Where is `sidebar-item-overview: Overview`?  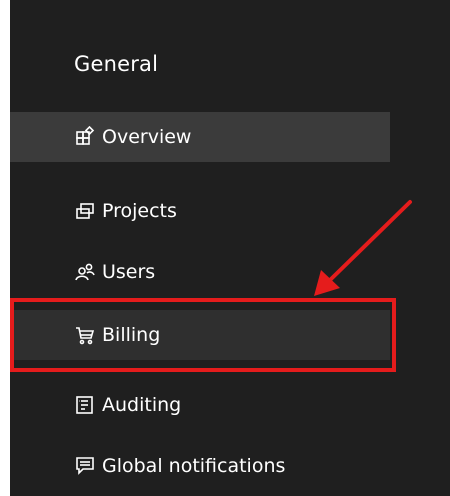 sidebar-item-overview: Overview is located at coordinates (200, 137).